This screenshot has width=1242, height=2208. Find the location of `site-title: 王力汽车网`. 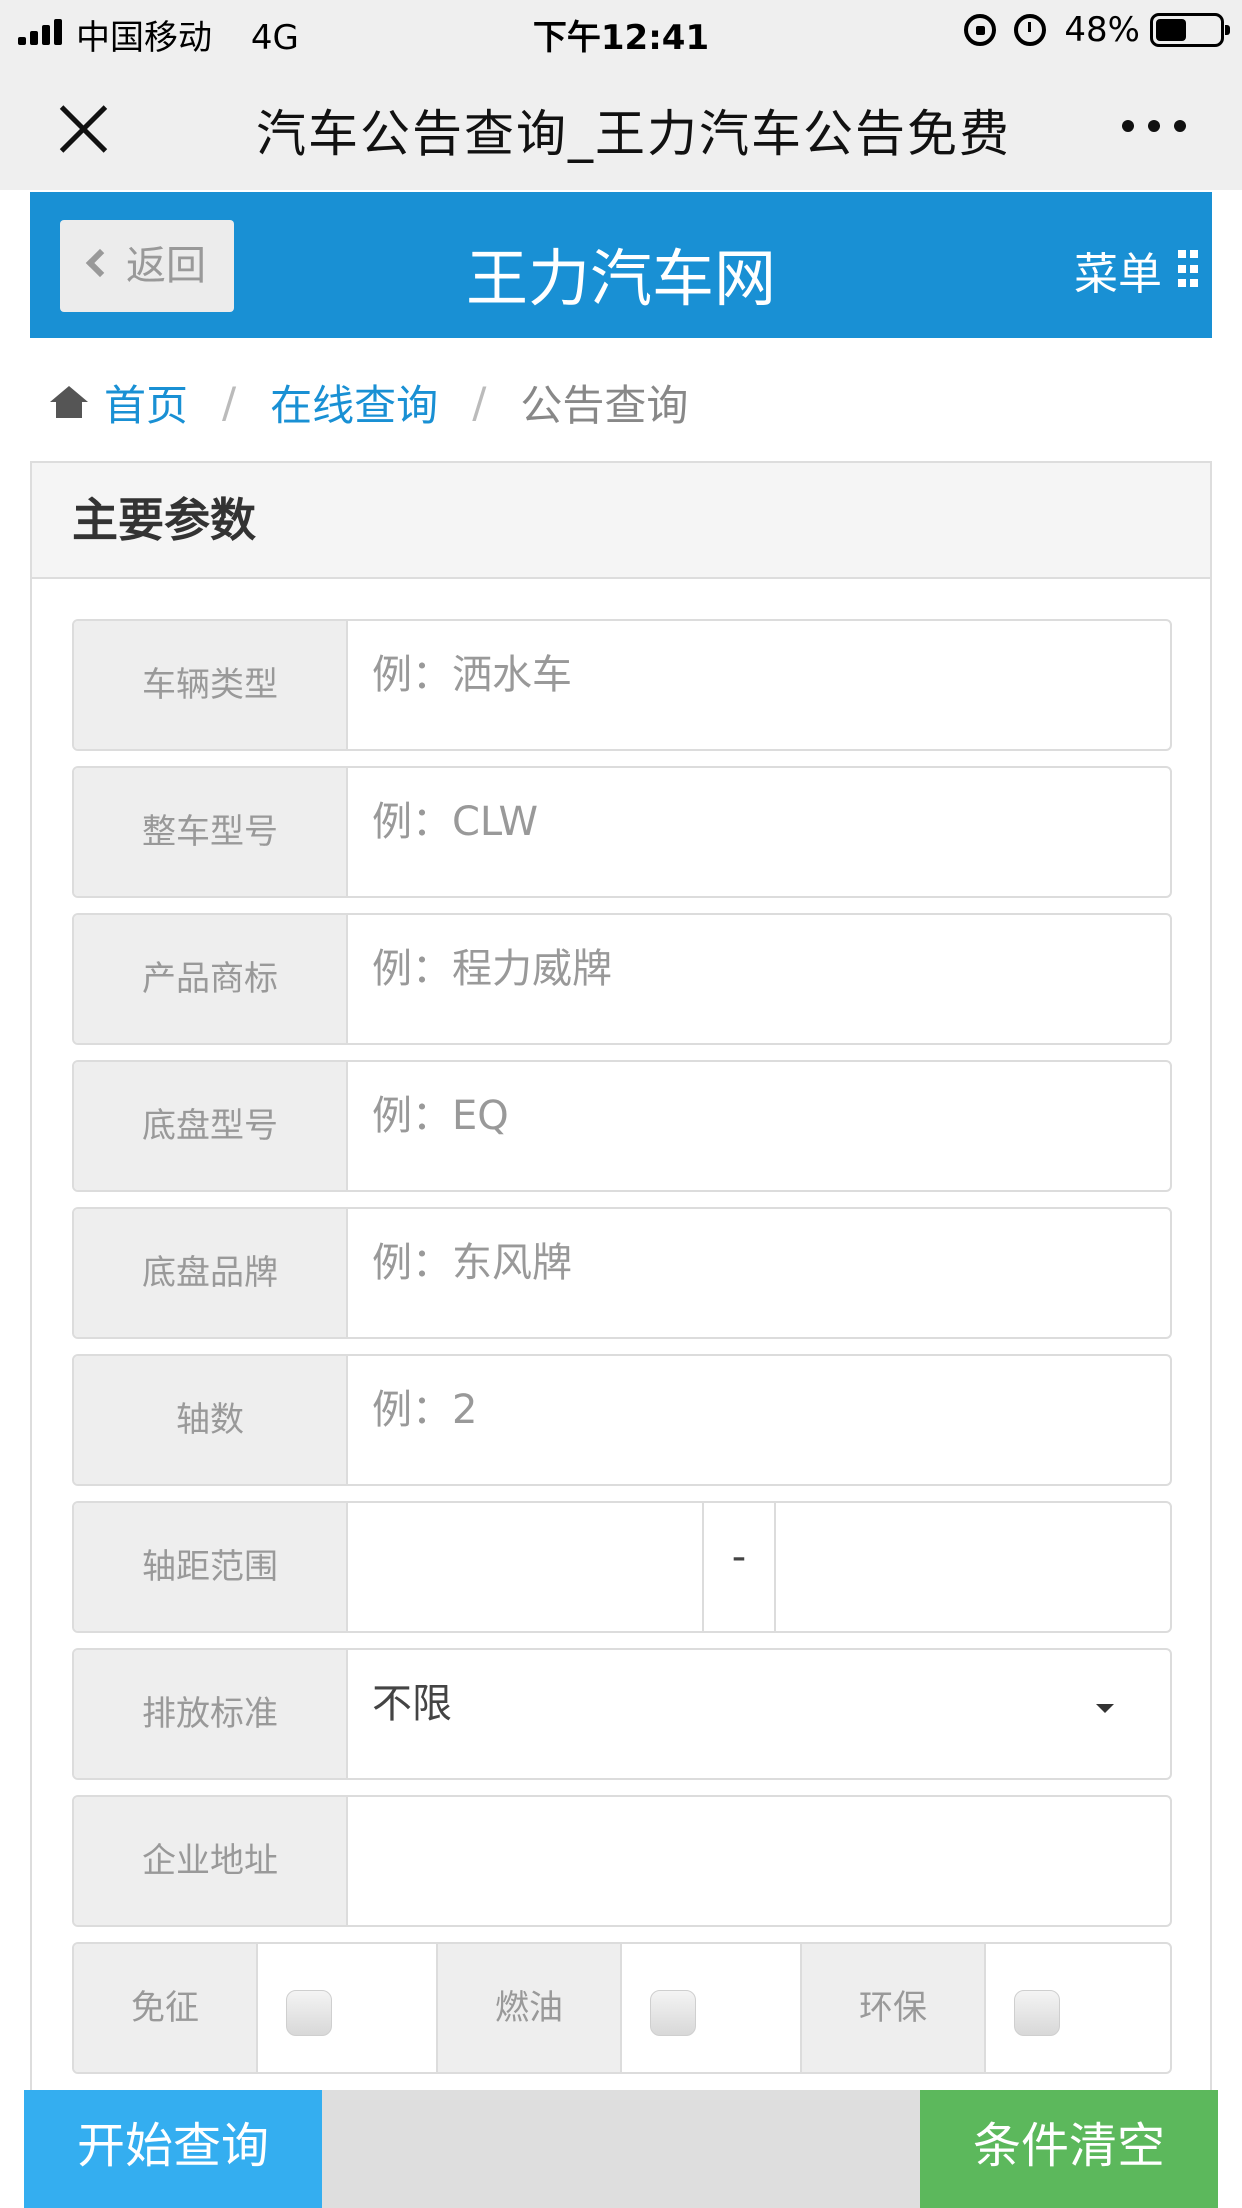

site-title: 王力汽车网 is located at coordinates (620, 278).